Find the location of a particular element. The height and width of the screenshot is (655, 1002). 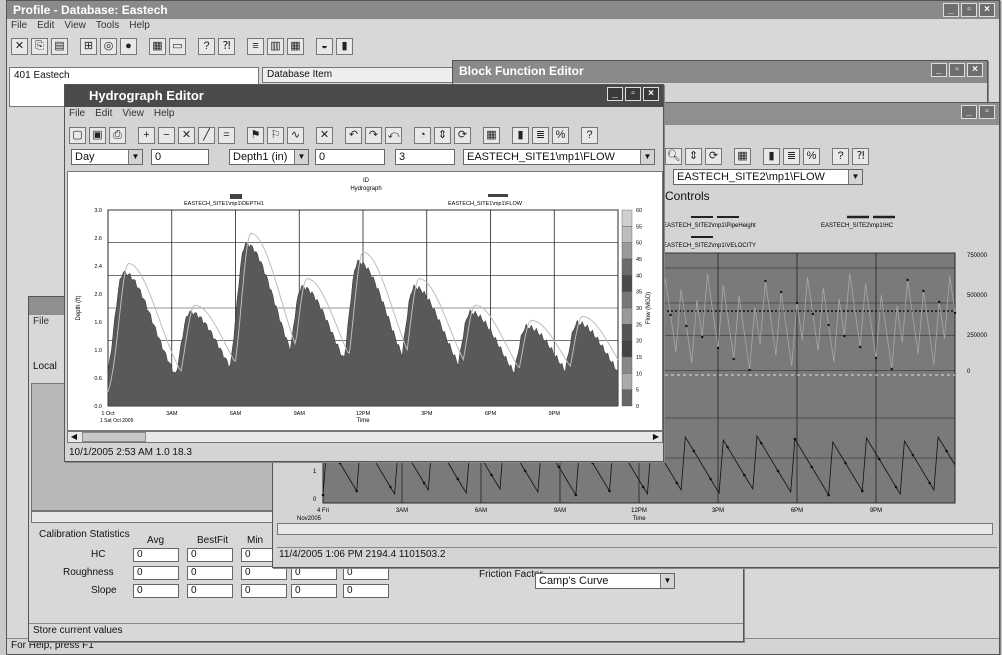

slope-avg-field: 0 is located at coordinates (156, 591).